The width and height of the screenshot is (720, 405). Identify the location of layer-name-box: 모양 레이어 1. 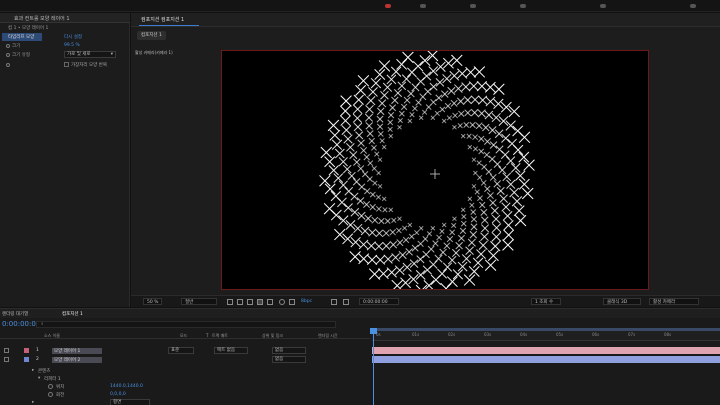
(77, 351).